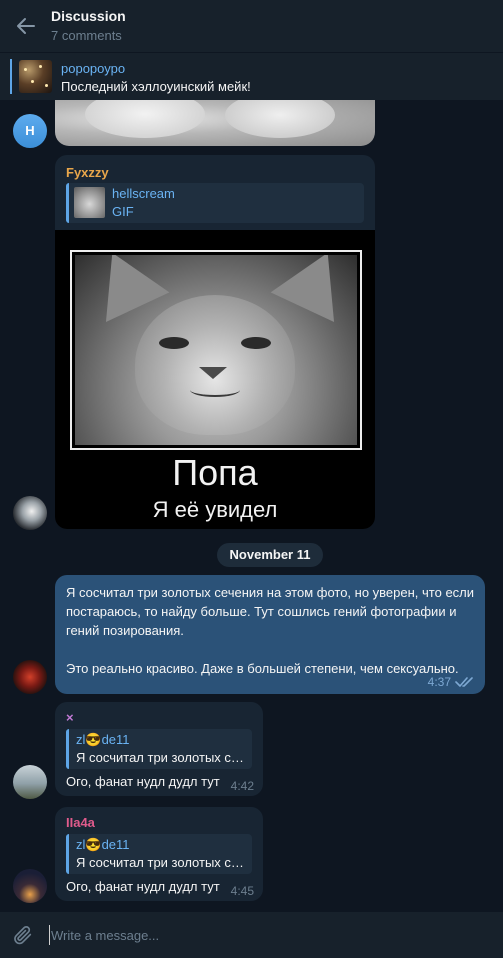 The image size is (503, 958). I want to click on back-arrow-icon, so click(26, 26).